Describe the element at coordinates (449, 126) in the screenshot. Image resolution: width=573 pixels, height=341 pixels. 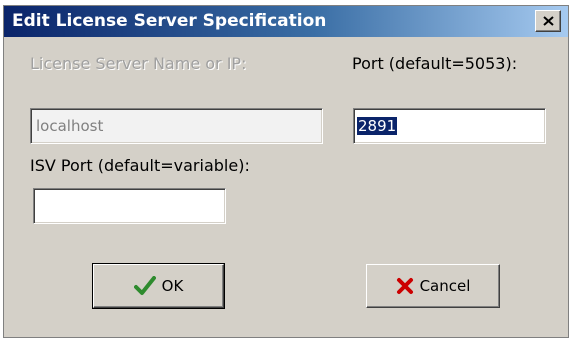
I see `port-field: 2891` at that location.